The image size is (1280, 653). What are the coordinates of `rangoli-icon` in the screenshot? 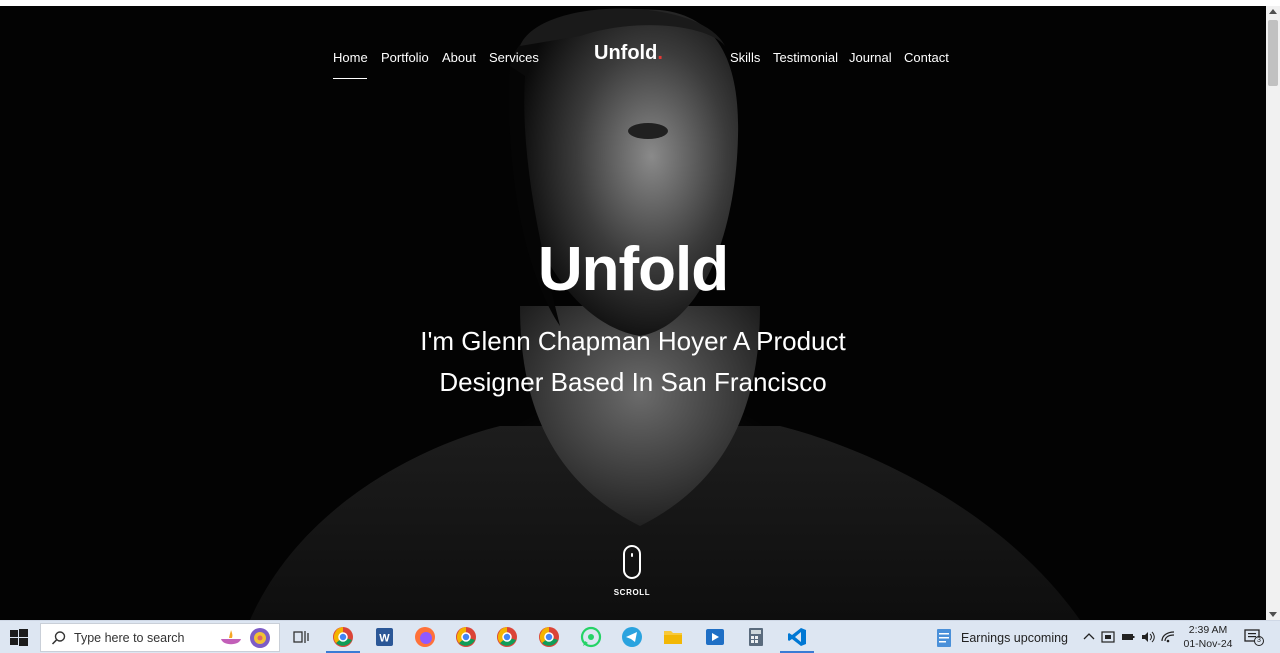 It's located at (260, 638).